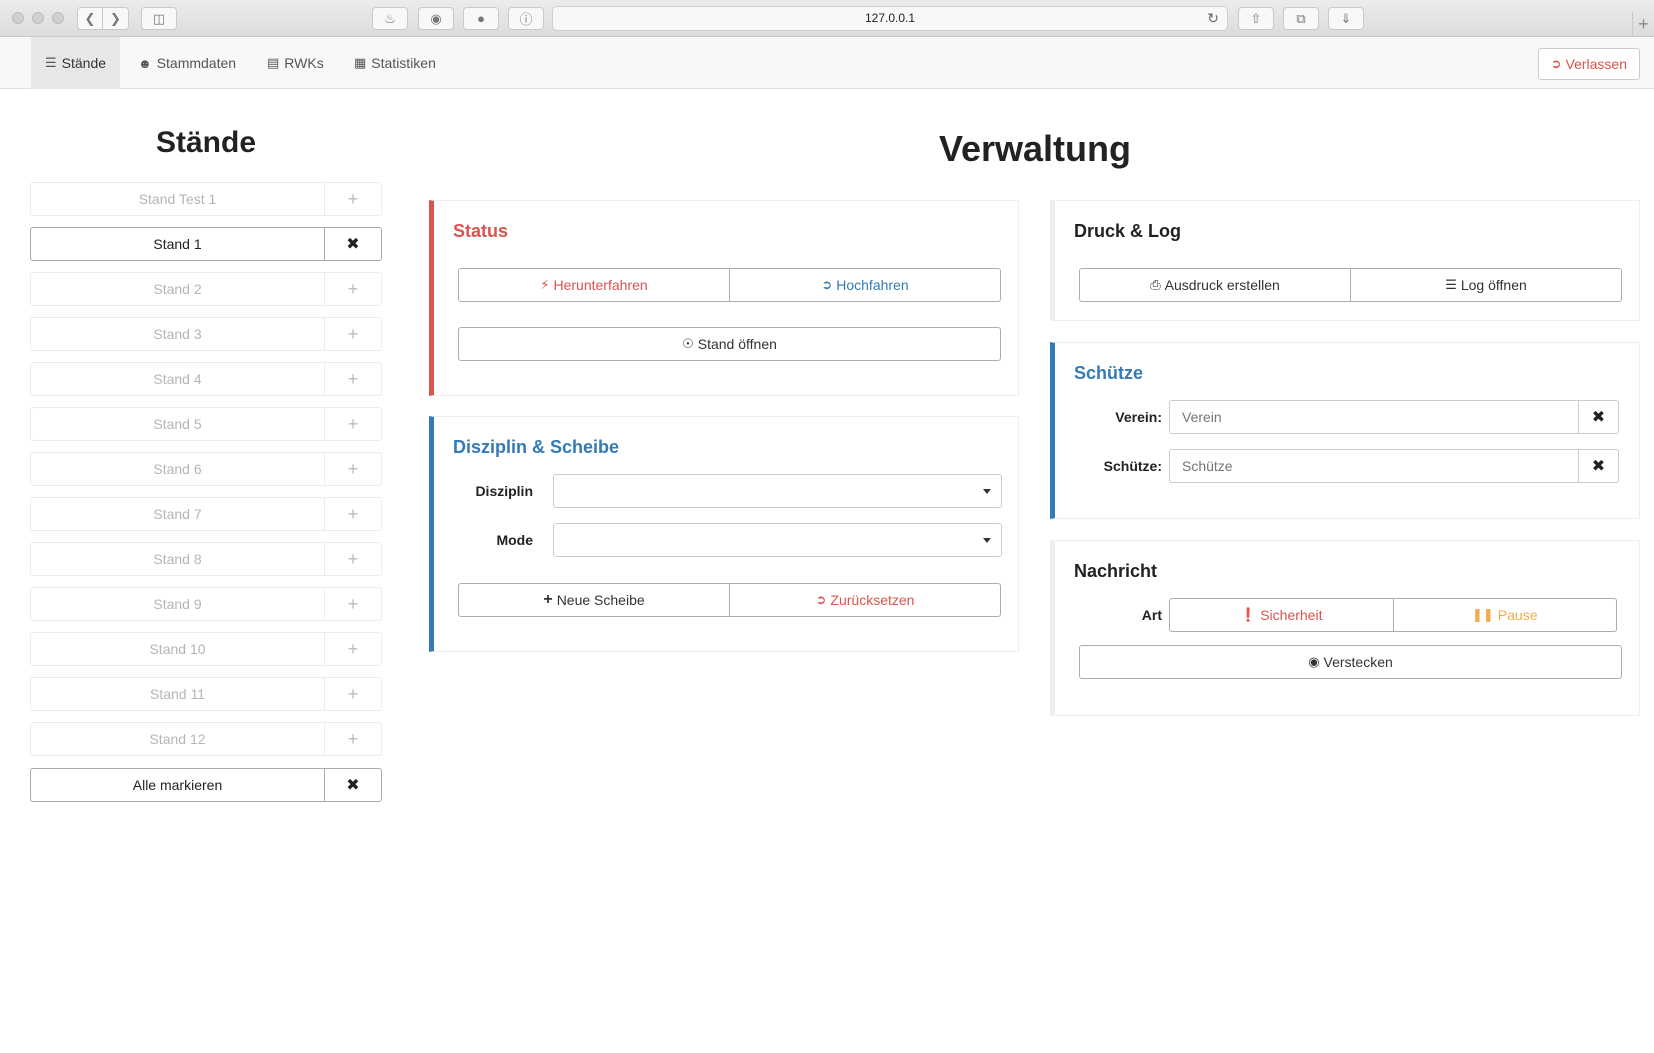 The height and width of the screenshot is (1053, 1654). I want to click on sidebar-toggle-icon: ◫, so click(159, 18).